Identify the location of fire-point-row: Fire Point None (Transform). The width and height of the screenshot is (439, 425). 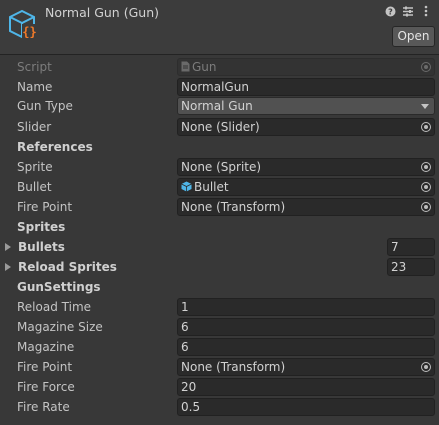
(219, 207).